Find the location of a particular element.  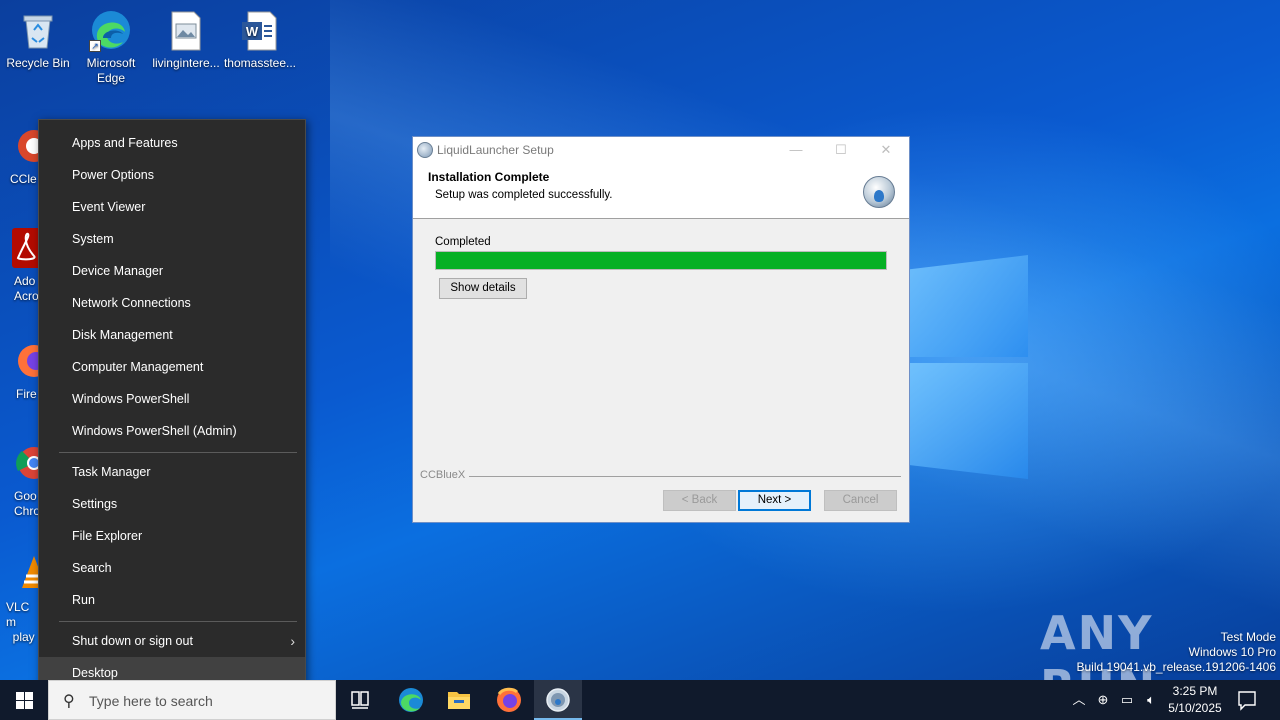

firefox-icon is located at coordinates (509, 699).